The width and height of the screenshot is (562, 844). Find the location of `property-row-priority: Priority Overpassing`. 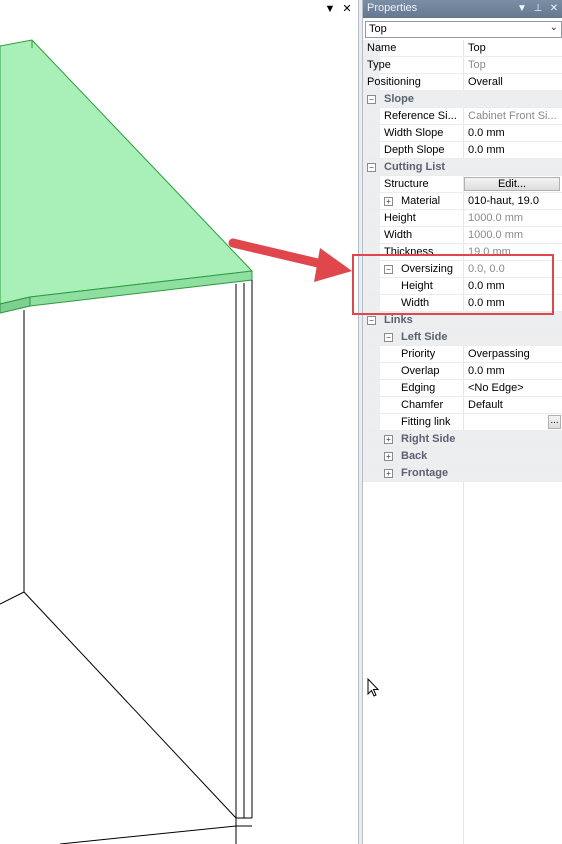

property-row-priority: Priority Overpassing is located at coordinates (462, 354).